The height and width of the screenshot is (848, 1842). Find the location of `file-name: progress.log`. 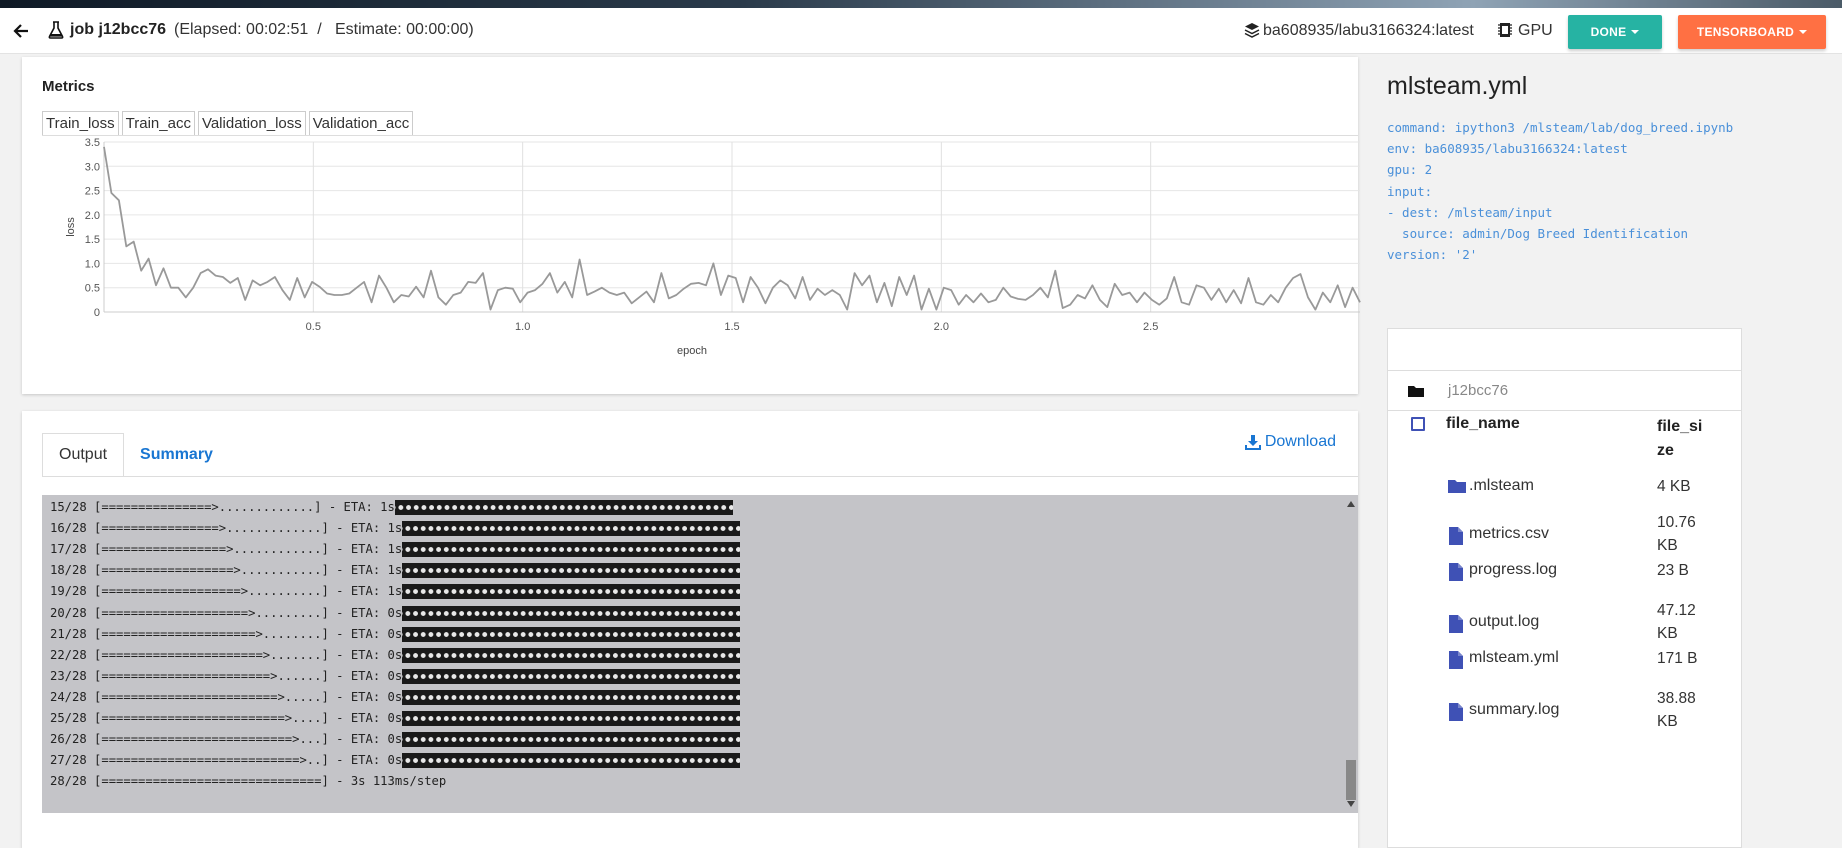

file-name: progress.log is located at coordinates (1513, 570).